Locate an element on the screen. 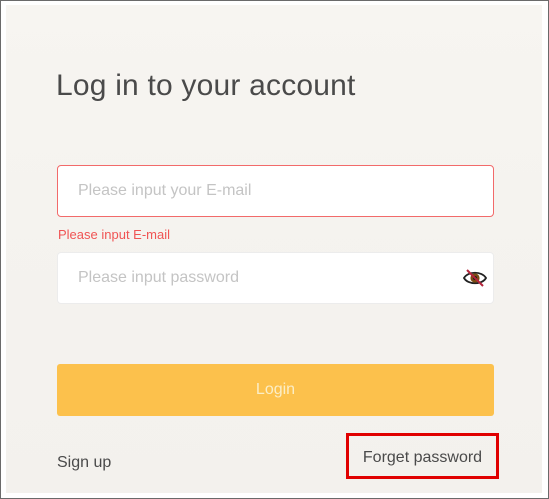 This screenshot has height=499, width=549. password-input is located at coordinates (275, 278).